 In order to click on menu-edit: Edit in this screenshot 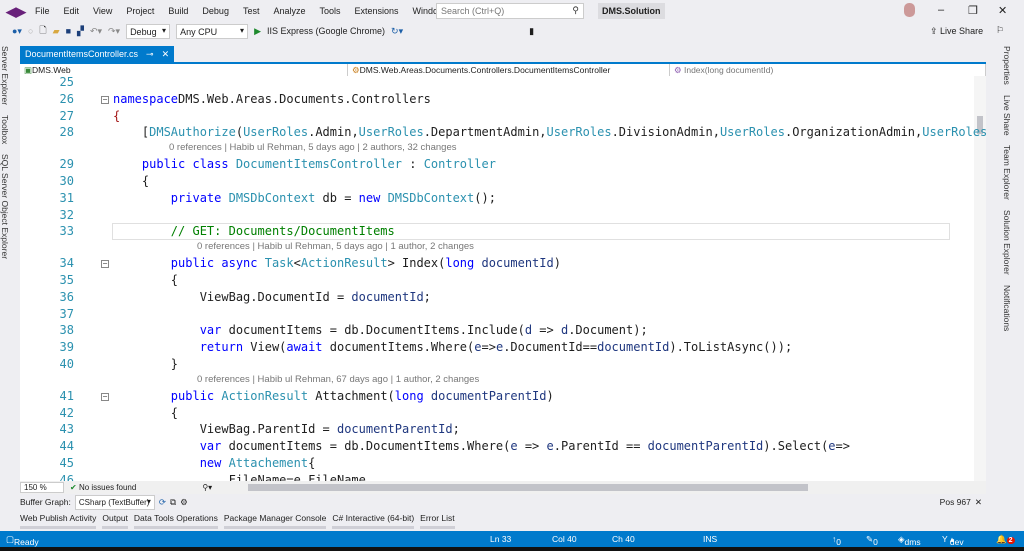, I will do `click(72, 11)`.